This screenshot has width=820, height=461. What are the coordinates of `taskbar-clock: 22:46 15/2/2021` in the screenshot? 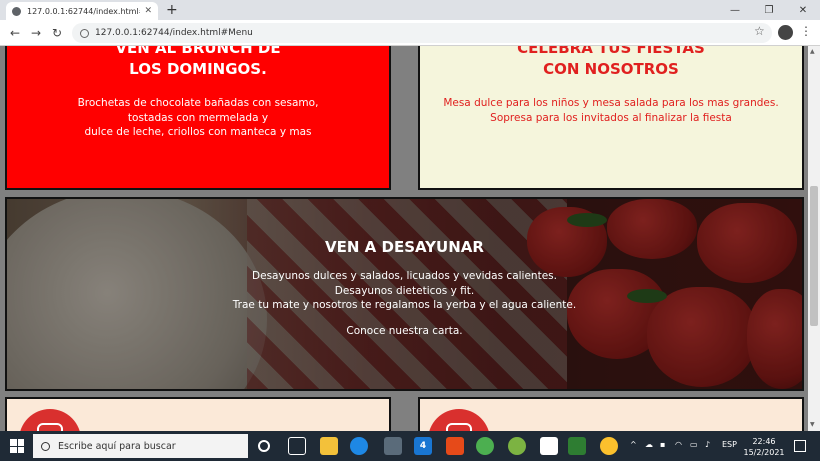 It's located at (764, 447).